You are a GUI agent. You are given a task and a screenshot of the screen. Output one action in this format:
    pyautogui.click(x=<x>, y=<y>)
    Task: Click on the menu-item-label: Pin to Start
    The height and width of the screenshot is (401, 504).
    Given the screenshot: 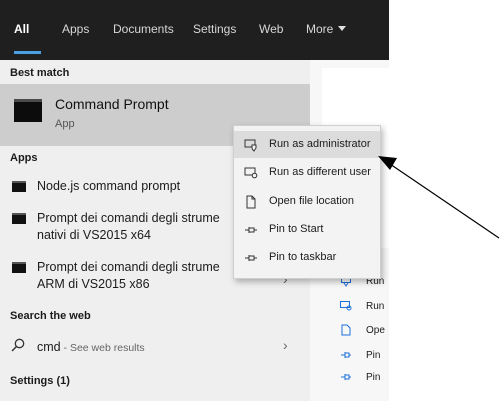 What is the action you would take?
    pyautogui.click(x=296, y=229)
    